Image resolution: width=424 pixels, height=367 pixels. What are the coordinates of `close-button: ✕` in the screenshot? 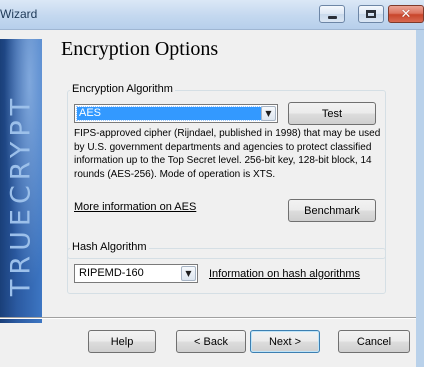 It's located at (406, 14).